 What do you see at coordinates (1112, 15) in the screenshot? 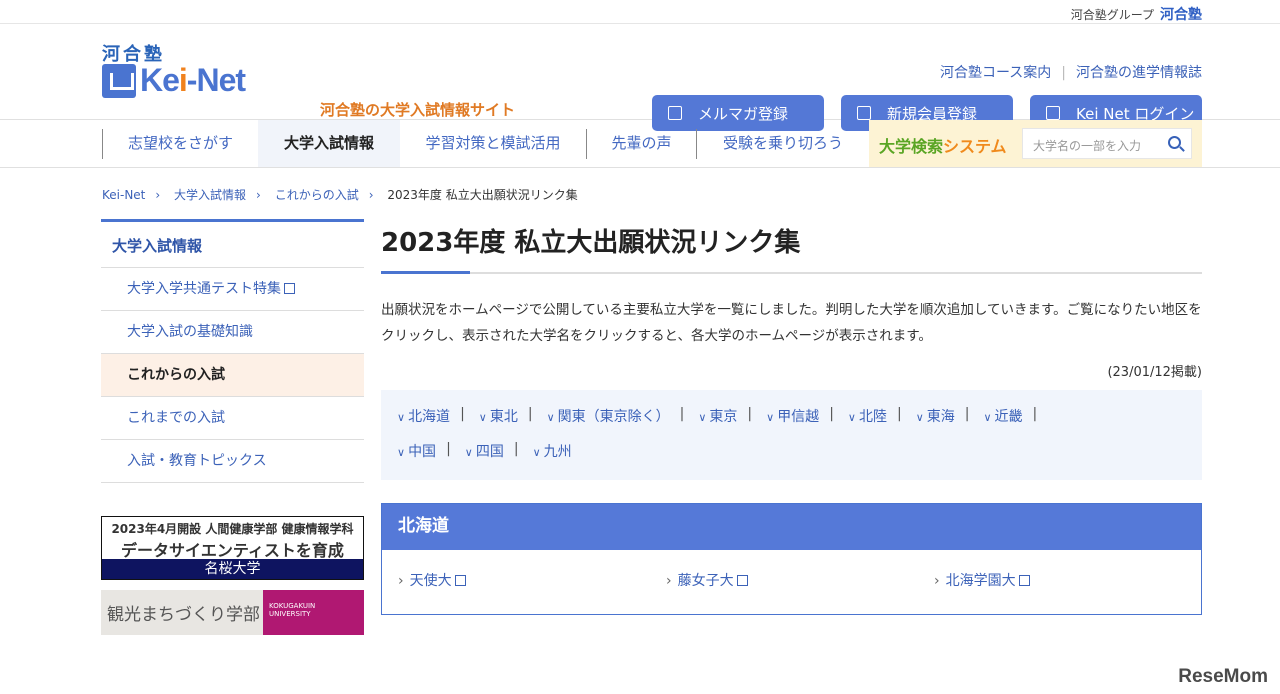
I see `group-label: 河合塾グループ` at bounding box center [1112, 15].